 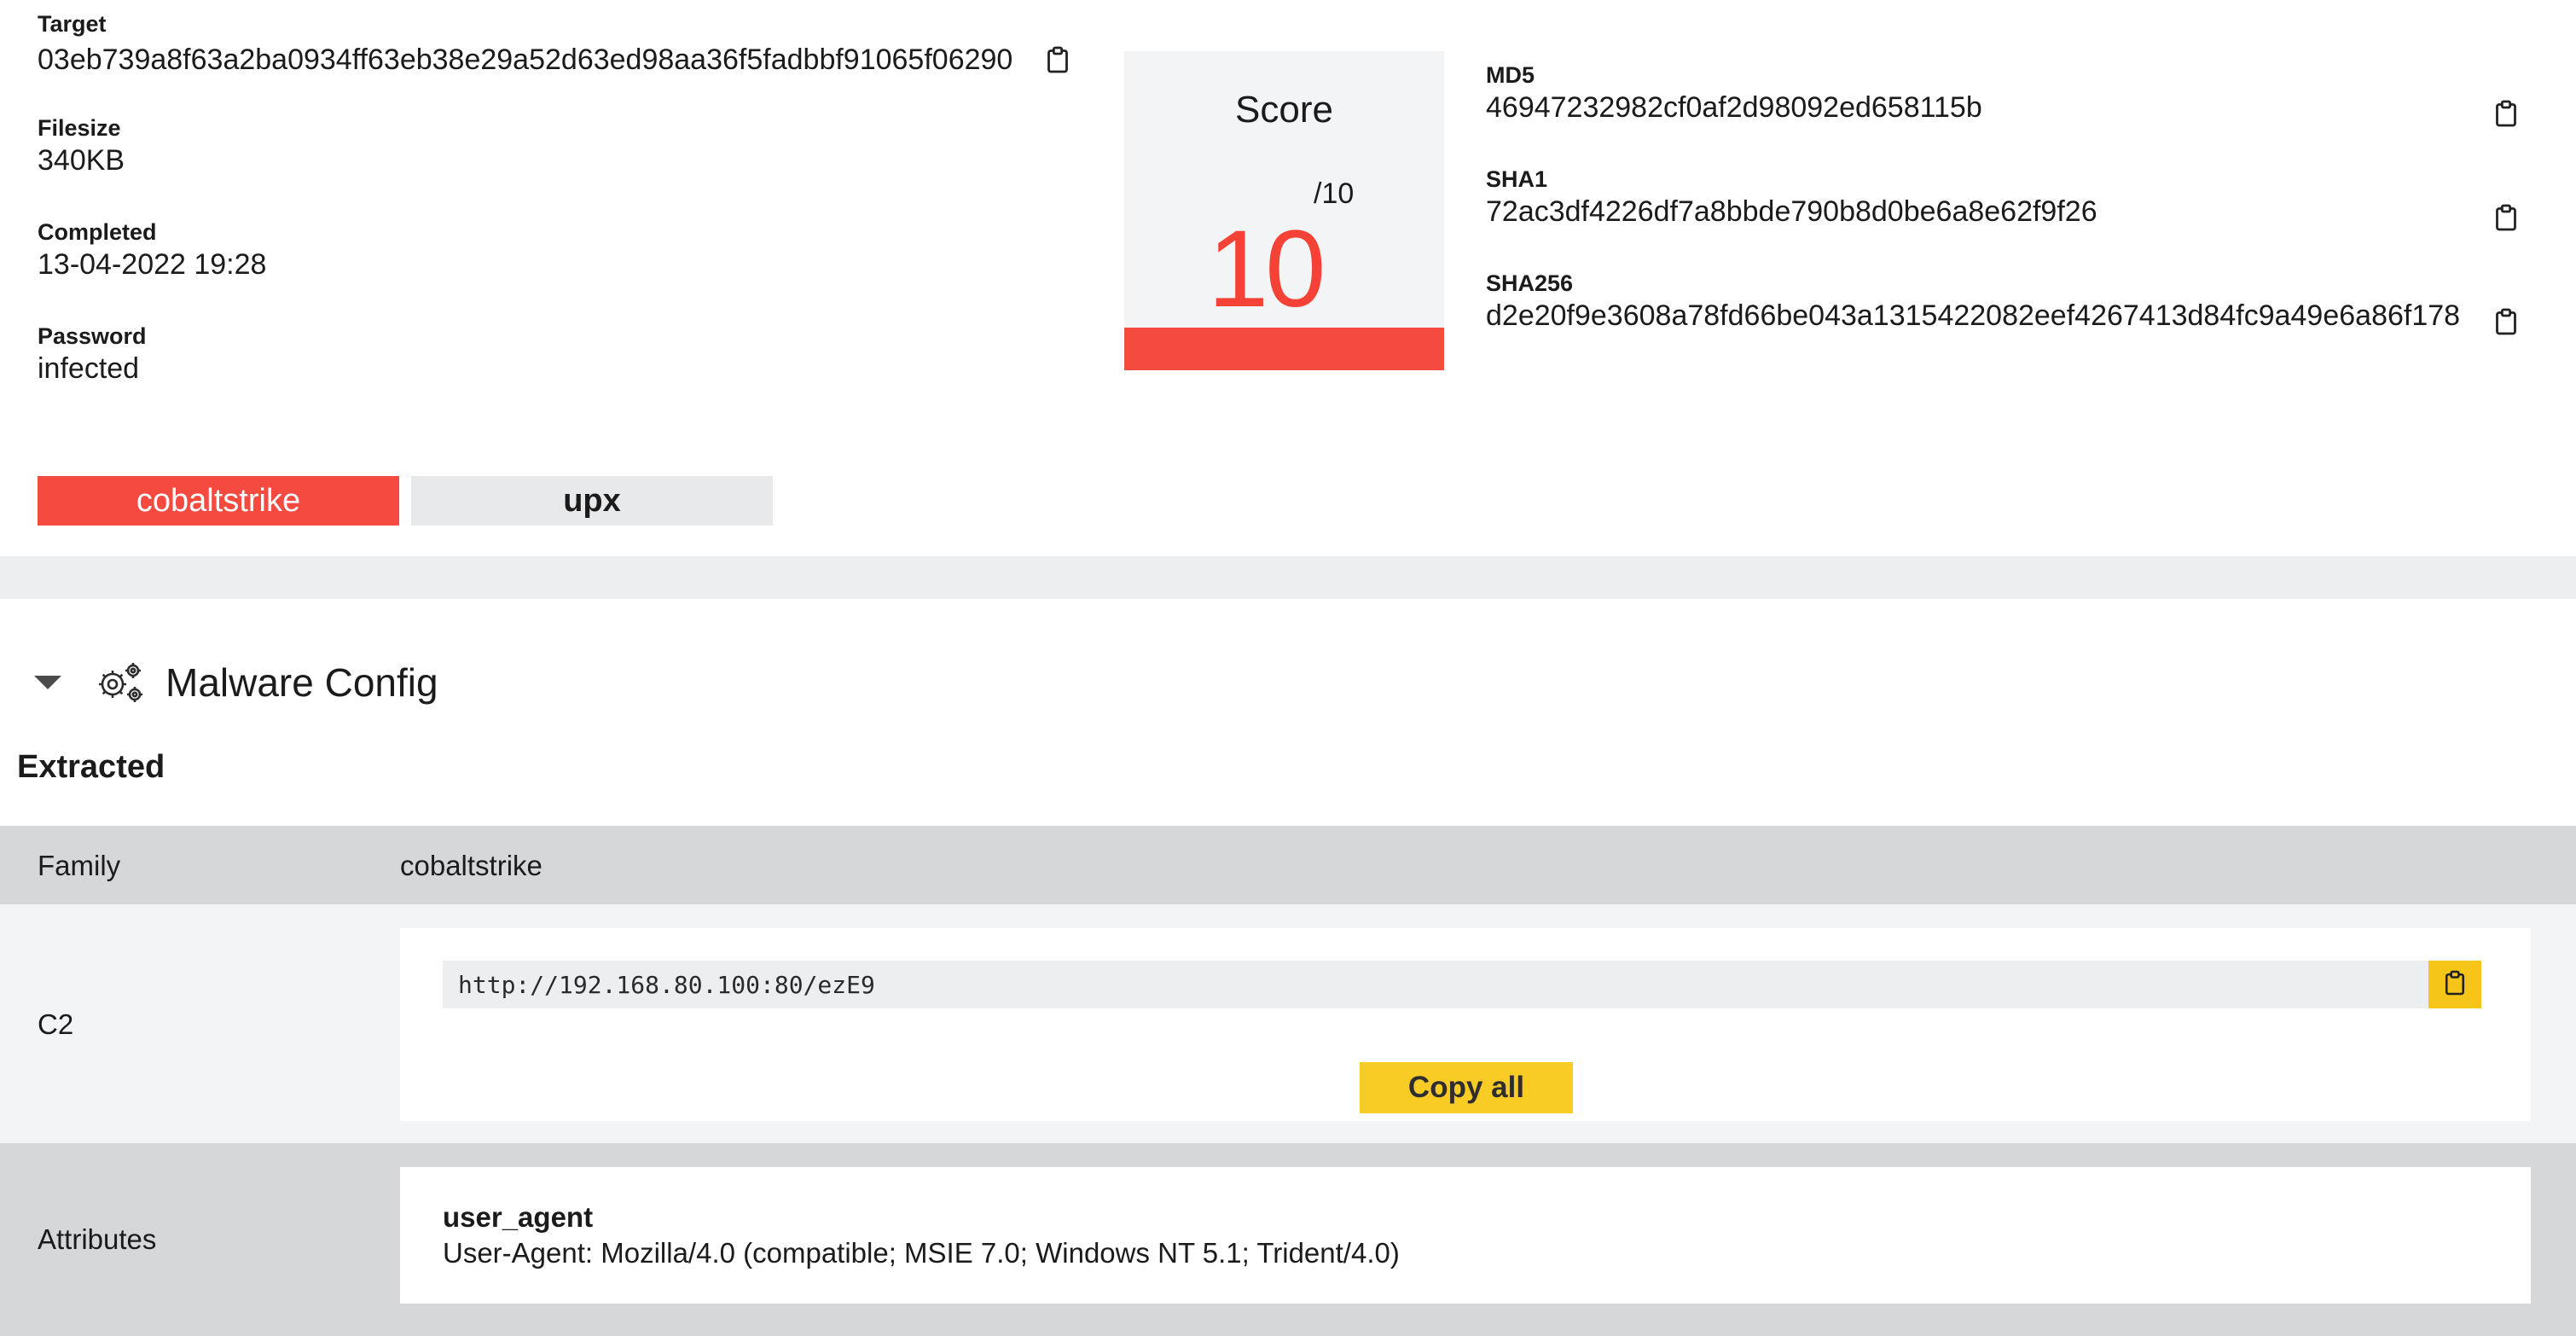 I want to click on attribute-key: user_agent, so click(x=518, y=1217).